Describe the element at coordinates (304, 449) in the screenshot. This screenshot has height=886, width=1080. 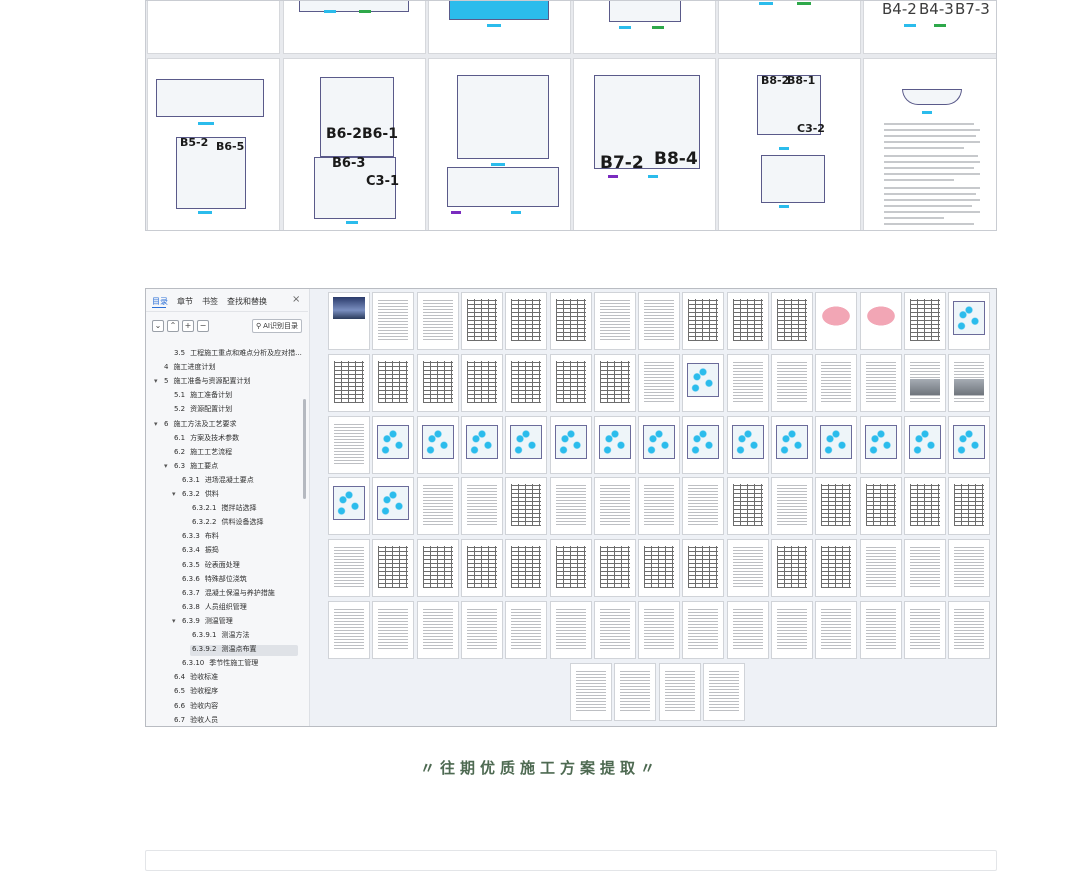
I see `toc-scrollbar` at that location.